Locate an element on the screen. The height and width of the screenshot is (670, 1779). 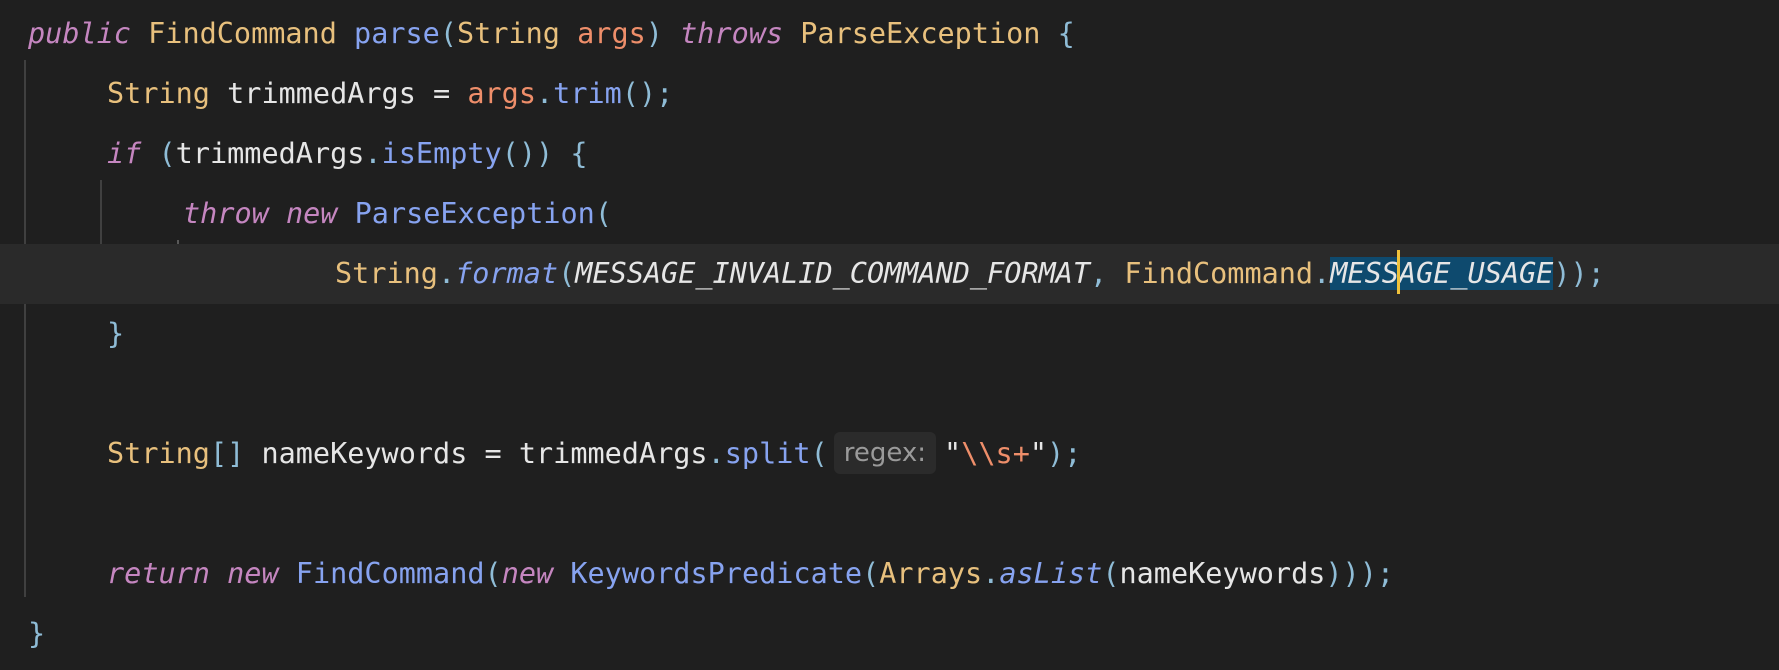
function-token: parse is located at coordinates (397, 33).